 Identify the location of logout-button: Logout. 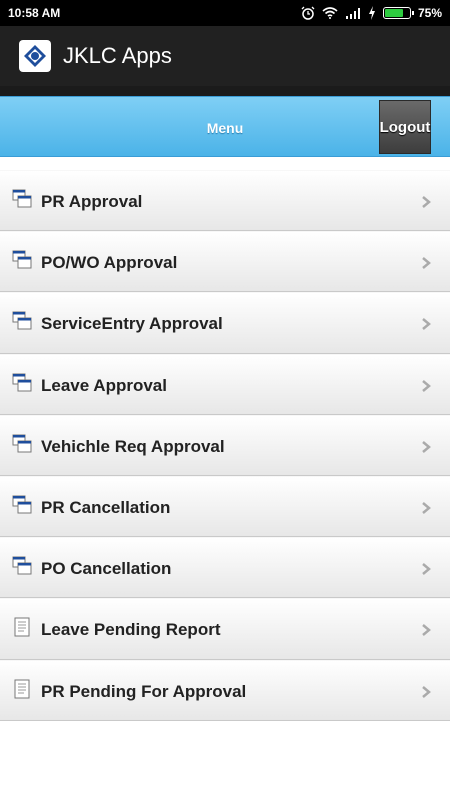
(405, 127).